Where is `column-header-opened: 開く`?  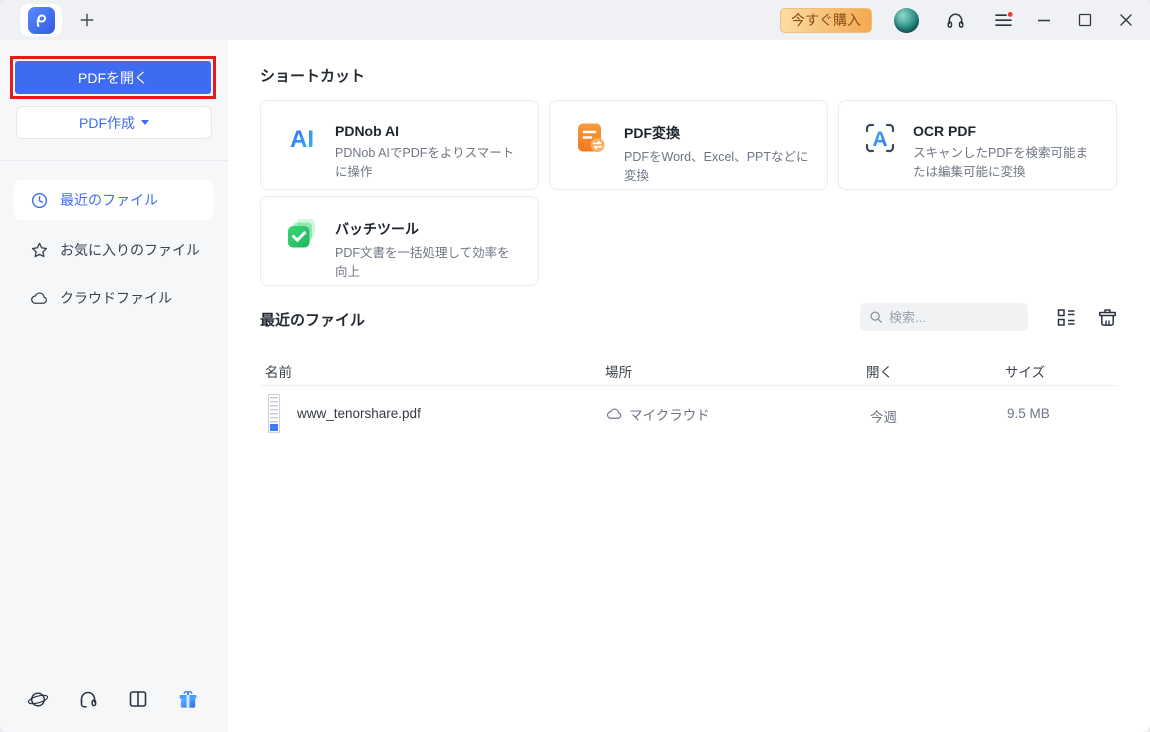 column-header-opened: 開く is located at coordinates (879, 372).